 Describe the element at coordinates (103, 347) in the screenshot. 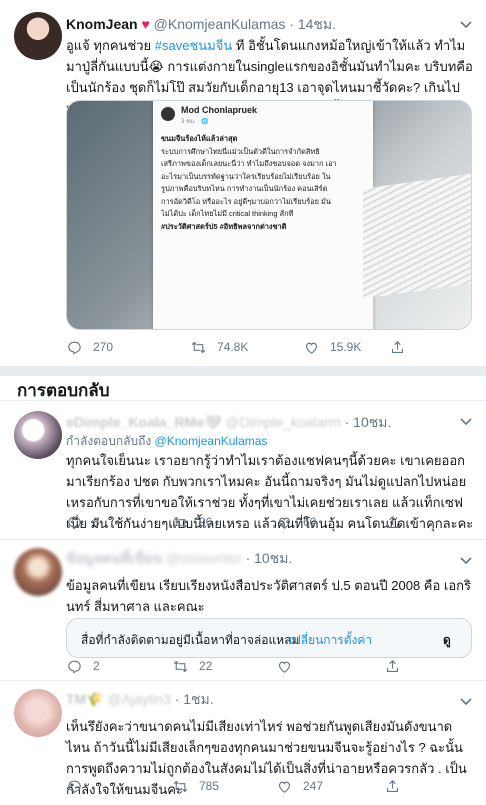

I see `reply-count: 270` at that location.